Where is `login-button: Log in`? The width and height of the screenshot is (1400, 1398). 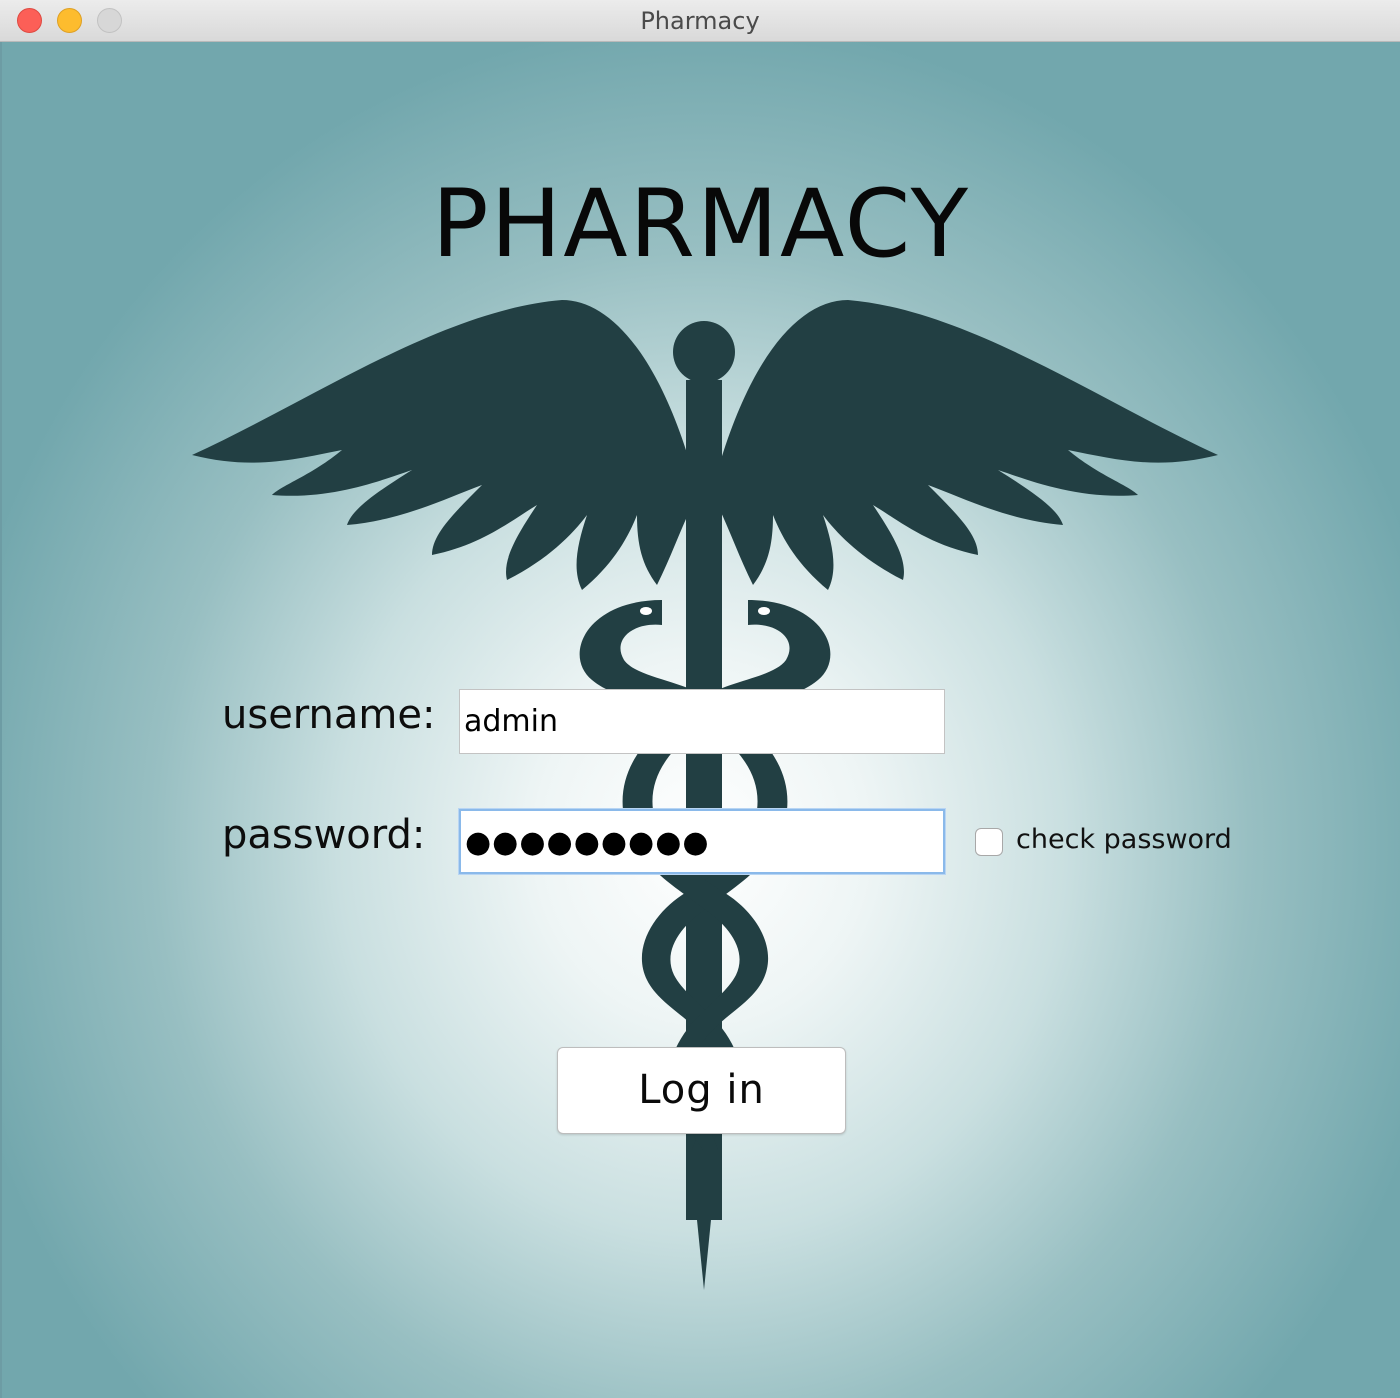
login-button: Log in is located at coordinates (701, 1090).